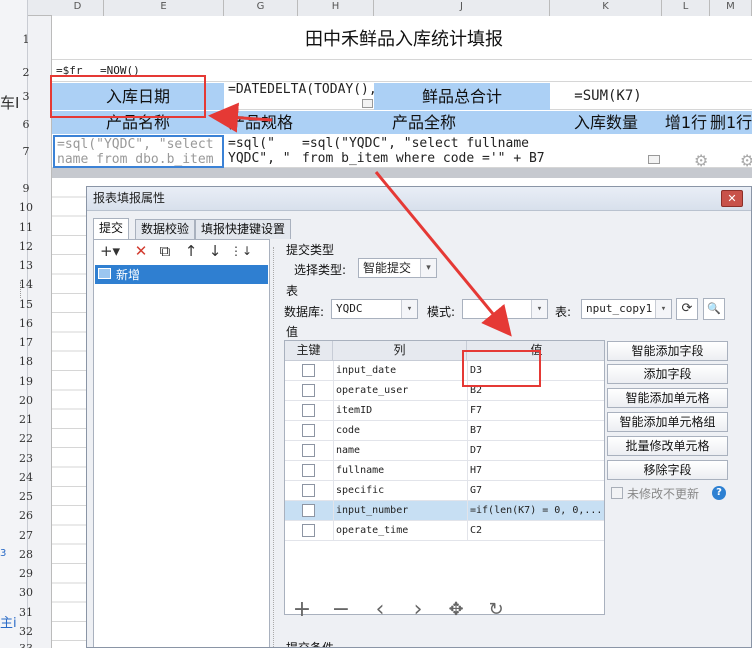  I want to click on arrow-to-value-box, so click(443, 254).